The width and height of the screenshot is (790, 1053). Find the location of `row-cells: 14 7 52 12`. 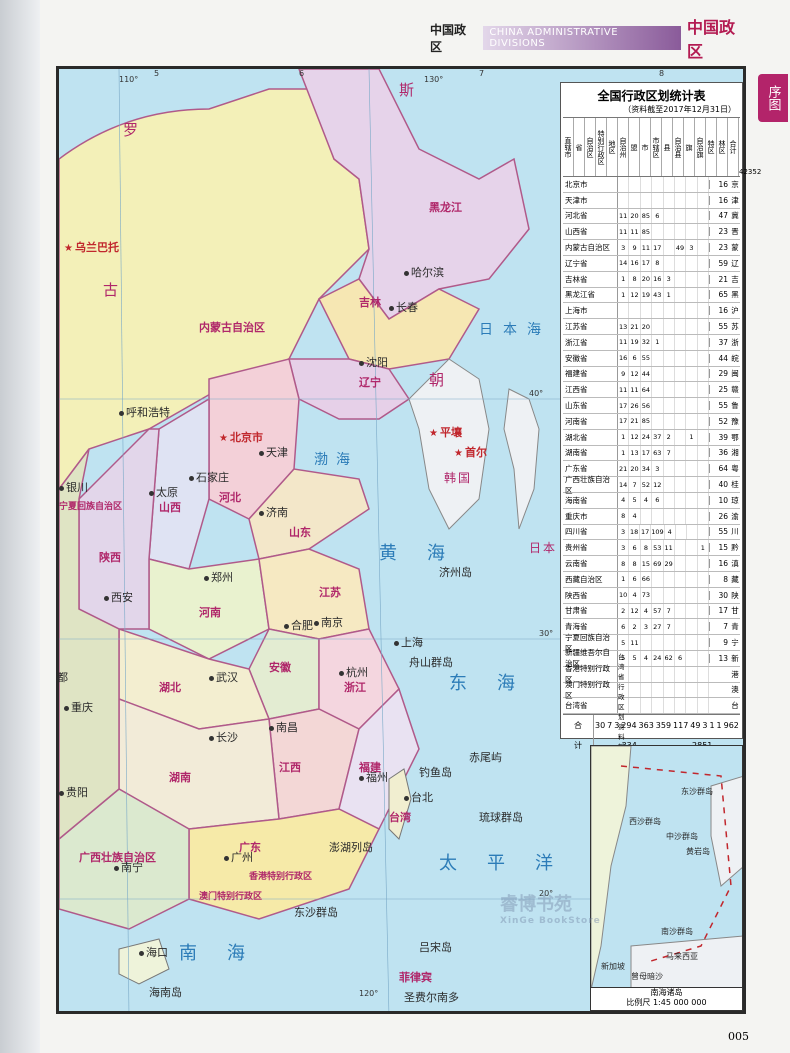

row-cells: 14 7 52 12 is located at coordinates (663, 484).